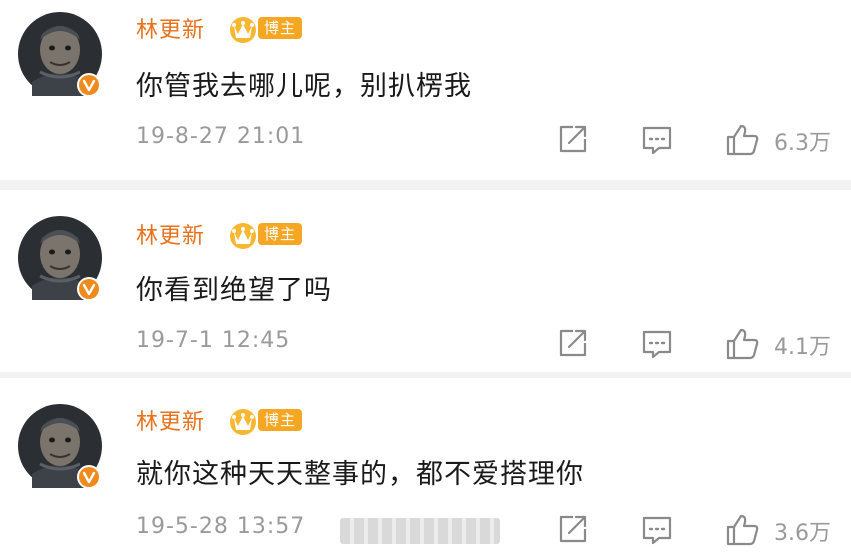 The width and height of the screenshot is (851, 554). Describe the element at coordinates (802, 143) in the screenshot. I see `like-count: 6.3万` at that location.